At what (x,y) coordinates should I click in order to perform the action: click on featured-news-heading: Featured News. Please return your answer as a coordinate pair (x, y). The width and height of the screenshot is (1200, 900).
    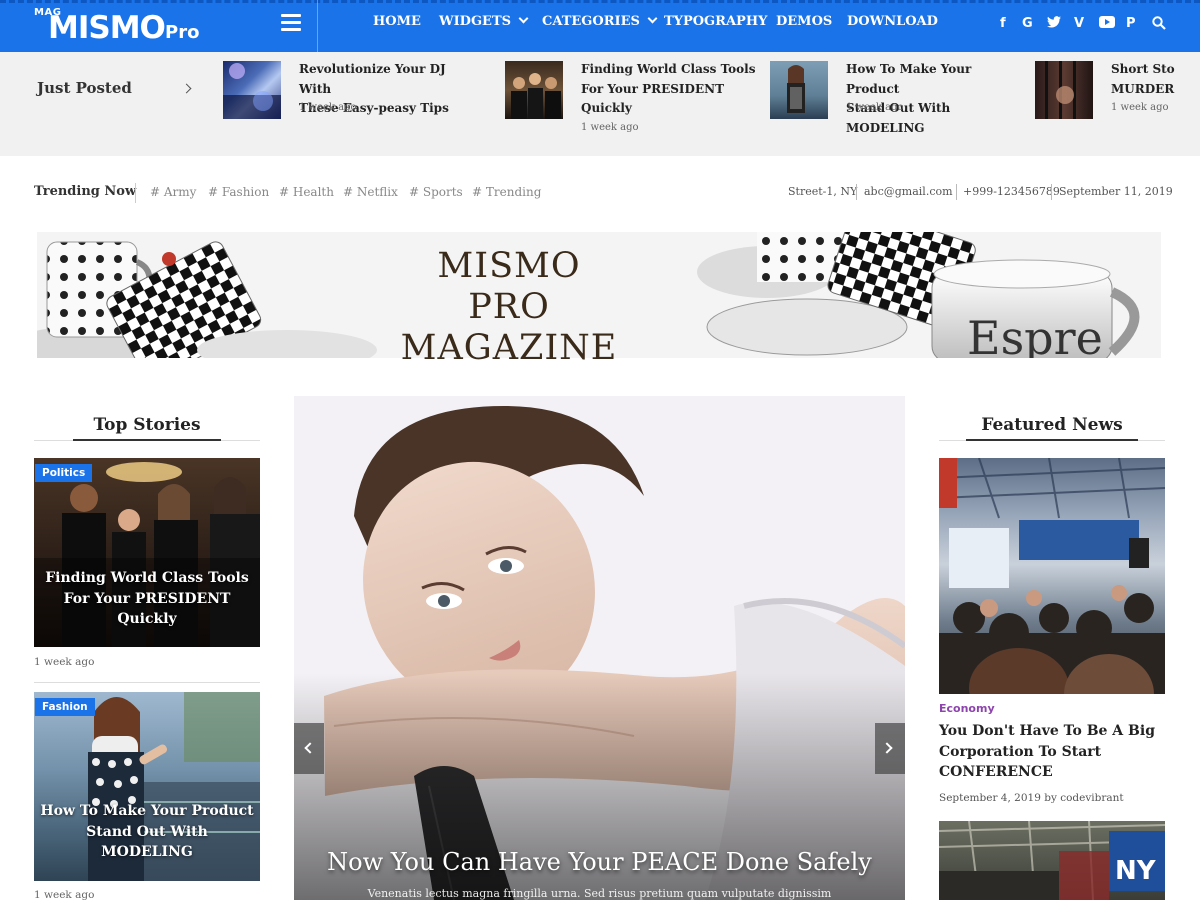
    Looking at the image, I should click on (1052, 425).